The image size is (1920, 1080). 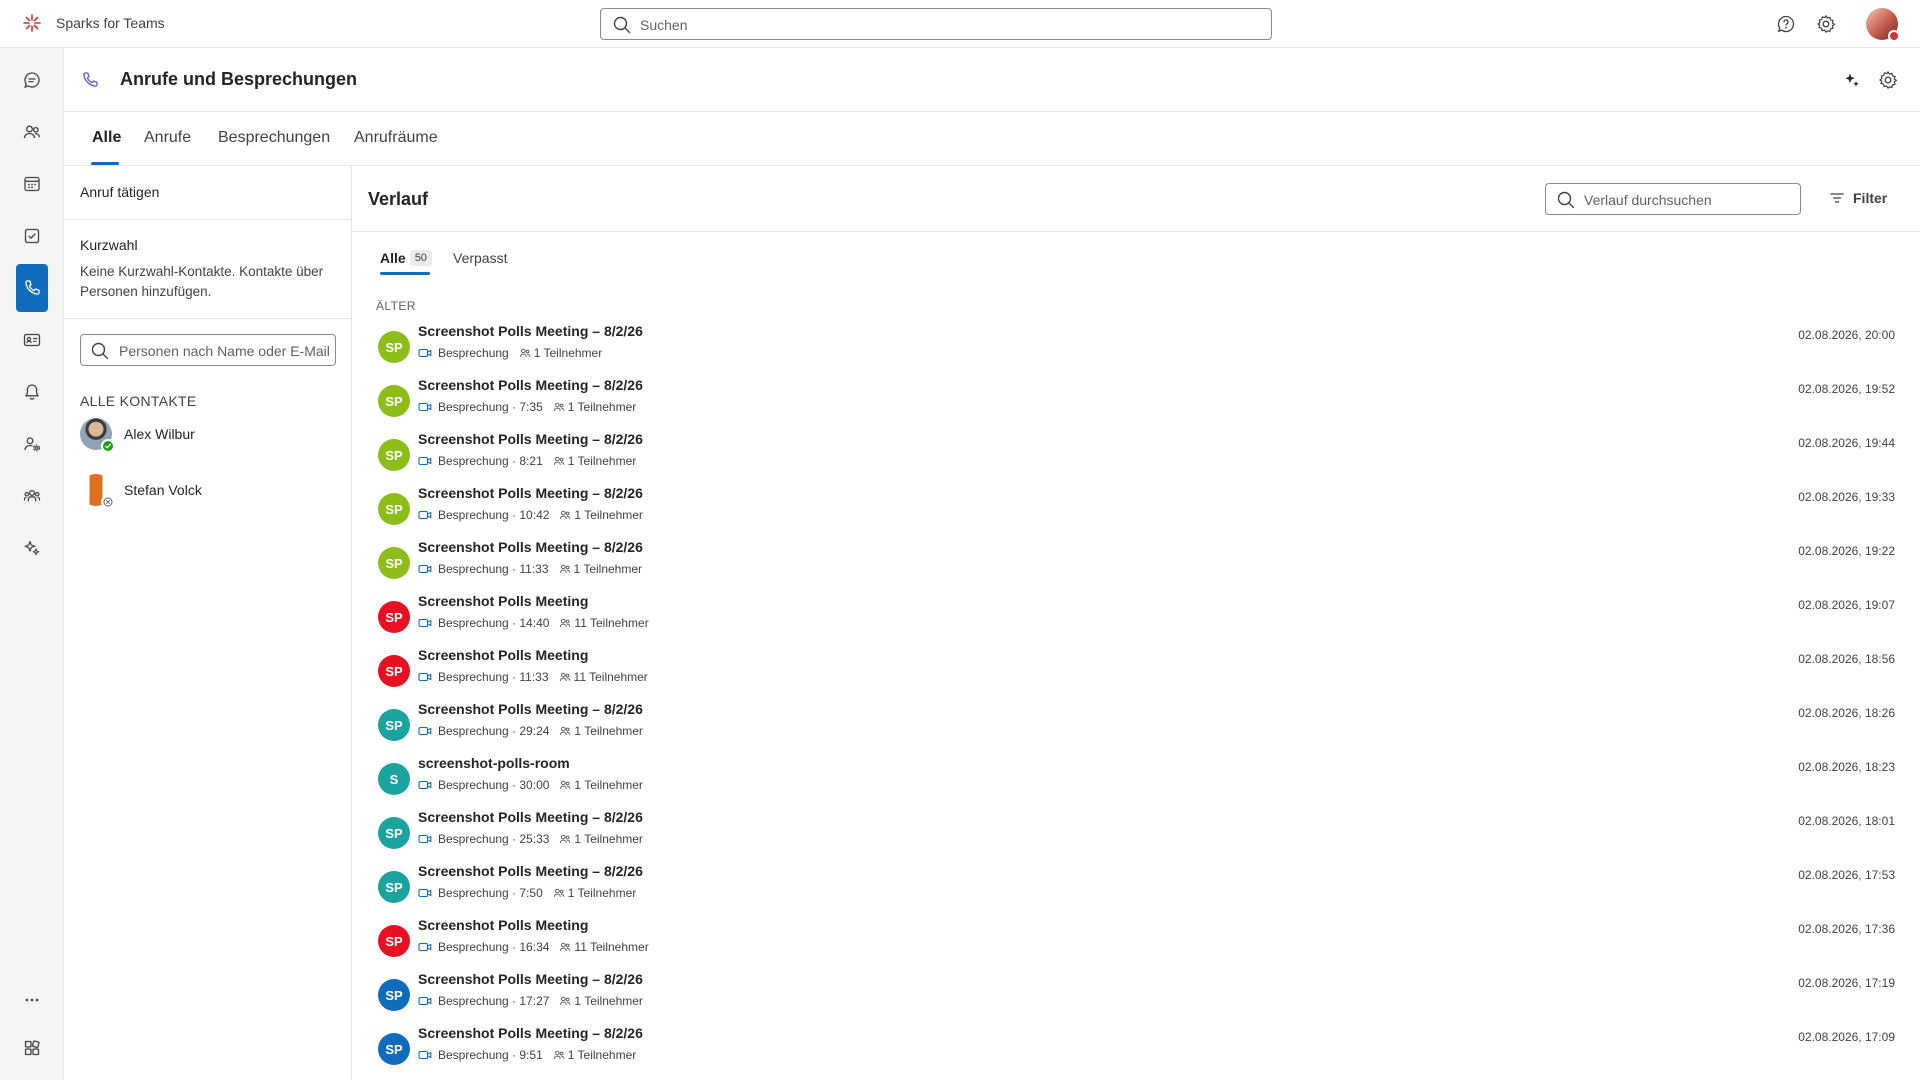 I want to click on user-avatar, so click(x=1883, y=25).